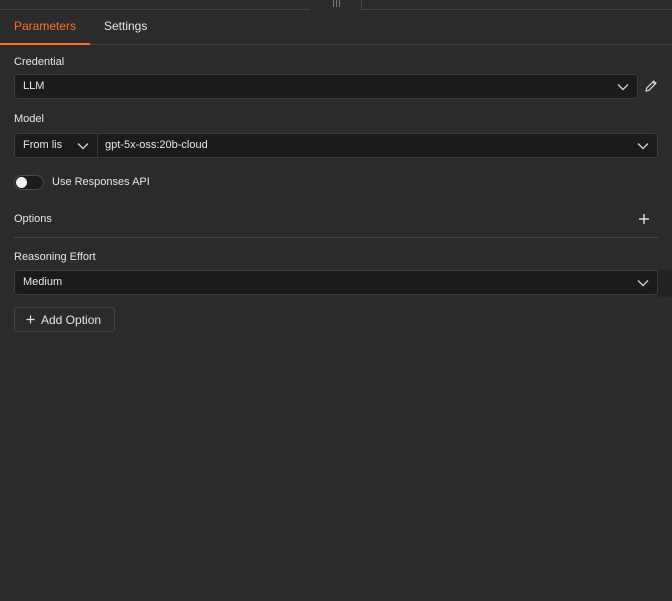  What do you see at coordinates (326, 86) in the screenshot?
I see `credential-select: LLM` at bounding box center [326, 86].